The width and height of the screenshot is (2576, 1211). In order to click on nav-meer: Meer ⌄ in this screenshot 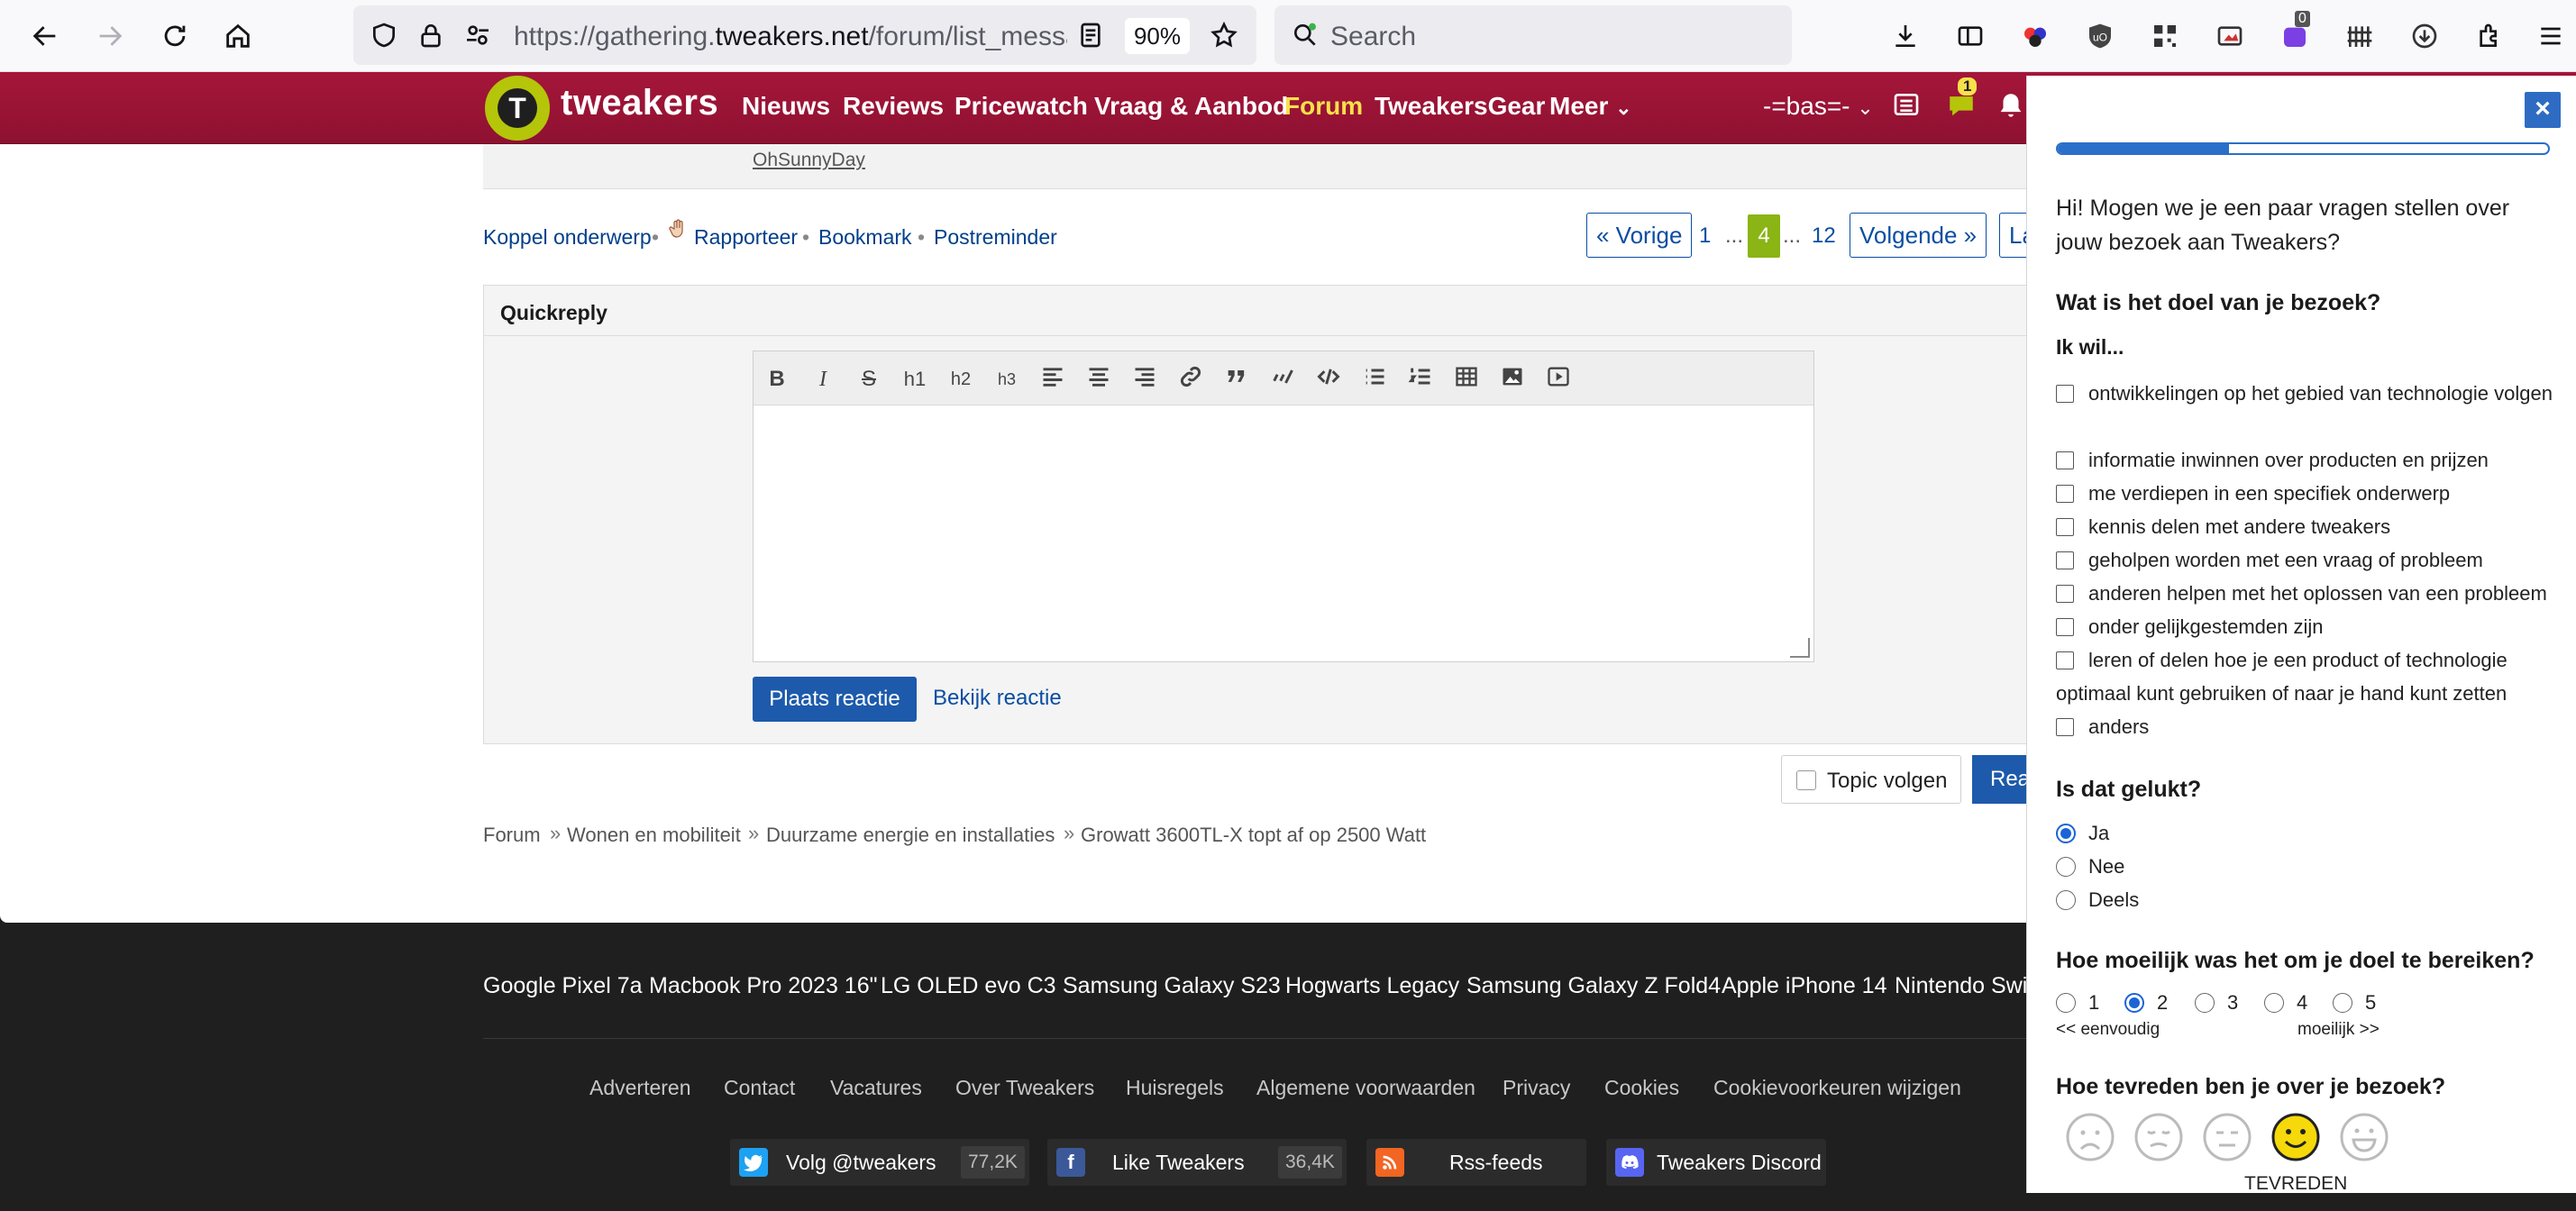, I will do `click(1590, 106)`.